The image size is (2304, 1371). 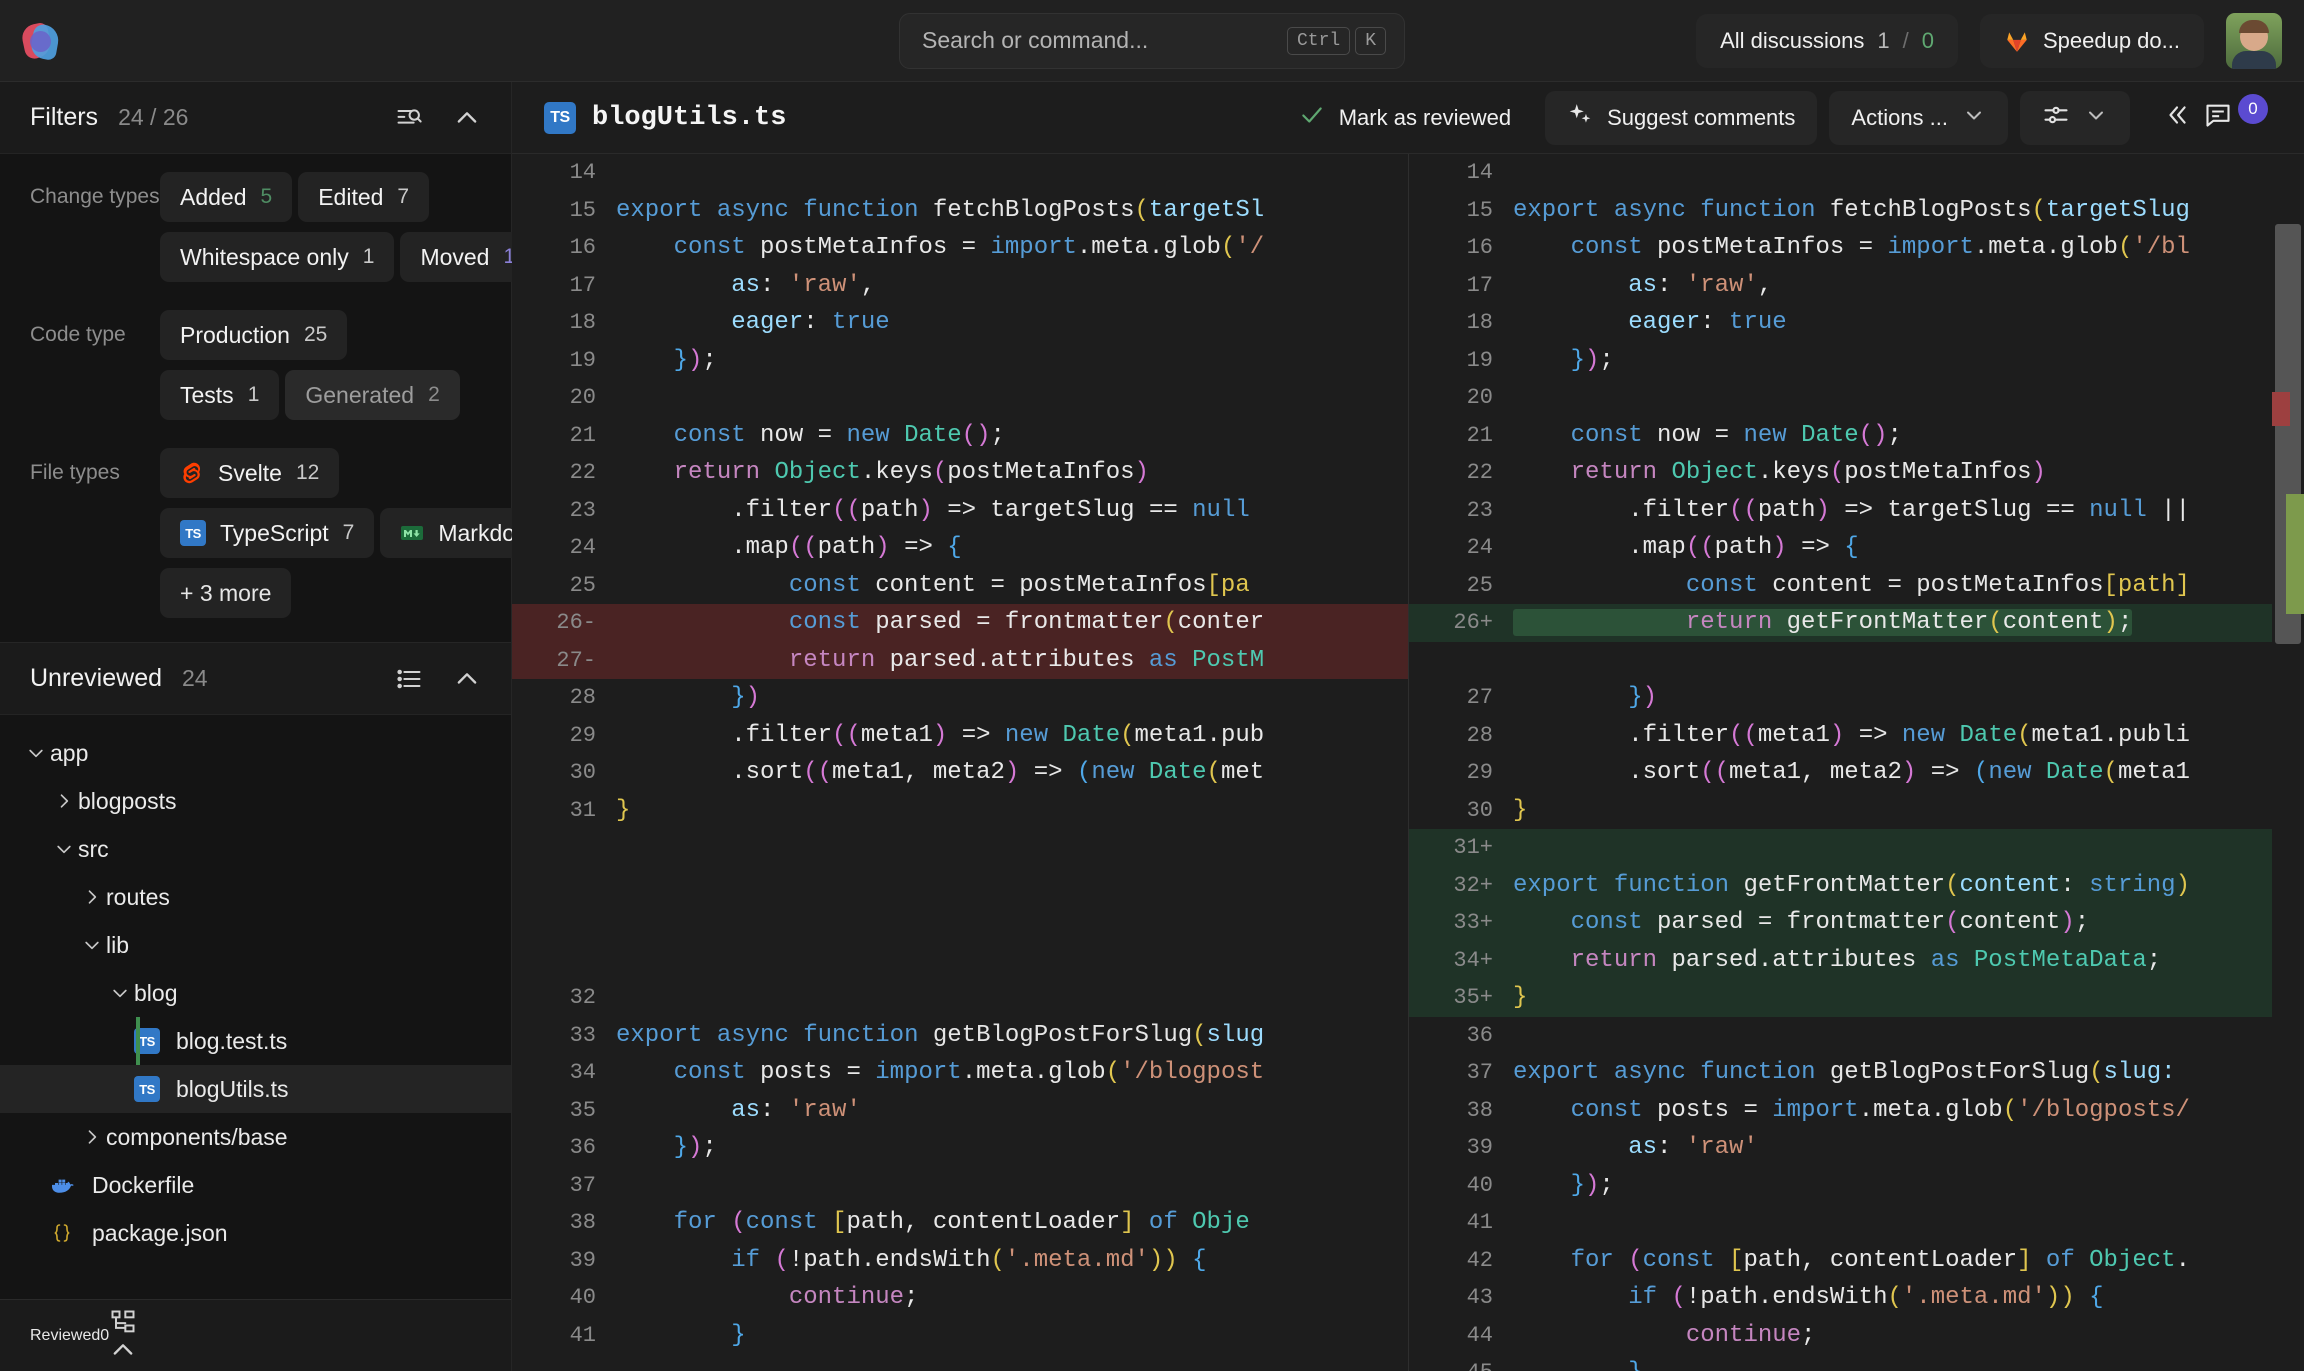 What do you see at coordinates (960, 998) in the screenshot?
I see `diff-line-context: 32` at bounding box center [960, 998].